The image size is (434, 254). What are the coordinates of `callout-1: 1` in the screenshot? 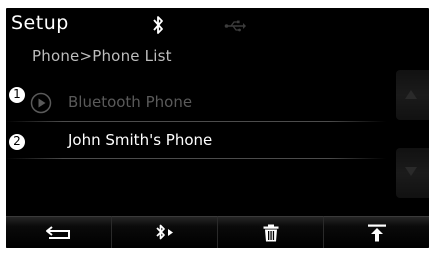 It's located at (17, 95).